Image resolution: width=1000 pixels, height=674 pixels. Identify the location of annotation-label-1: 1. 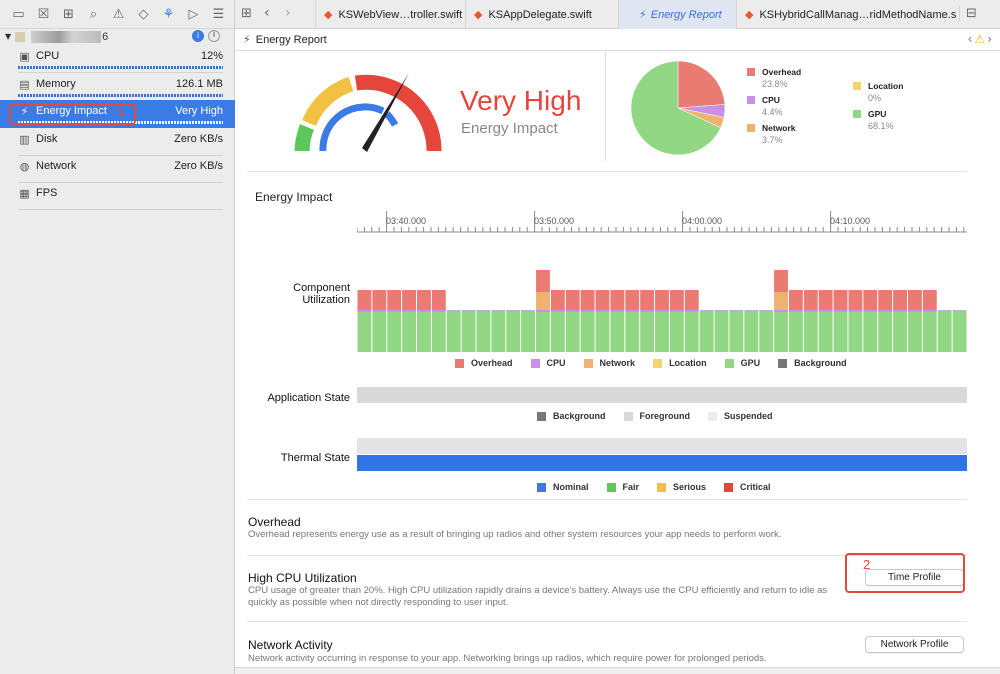
(121, 111).